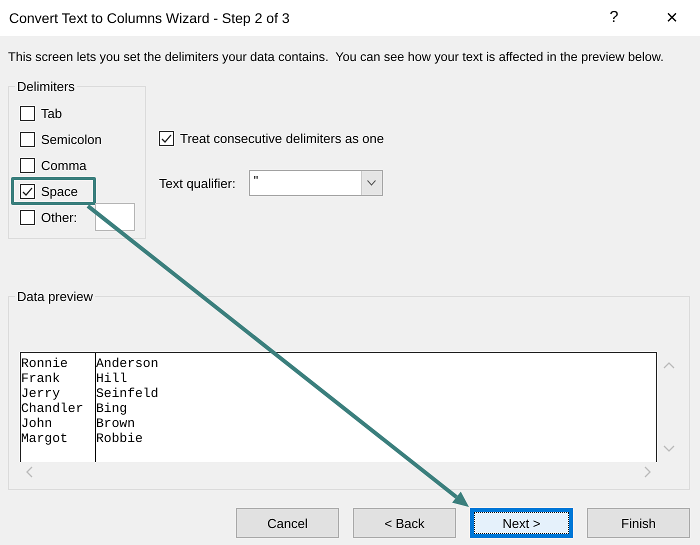 The height and width of the screenshot is (545, 700). Describe the element at coordinates (37, 423) in the screenshot. I see `table-cell-text: John` at that location.